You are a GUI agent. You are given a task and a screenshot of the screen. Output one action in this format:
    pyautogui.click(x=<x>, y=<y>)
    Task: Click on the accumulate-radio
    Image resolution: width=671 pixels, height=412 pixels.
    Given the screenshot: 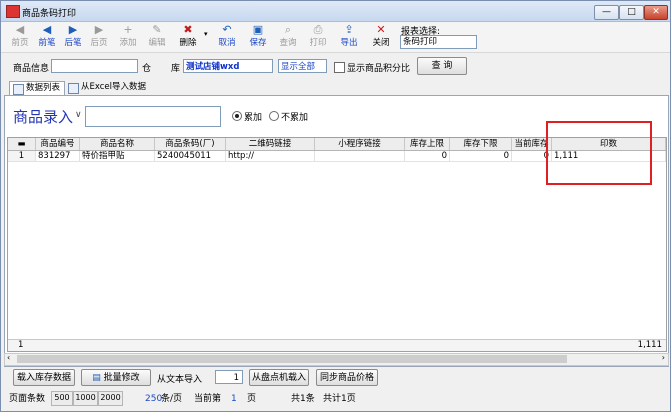 What is the action you would take?
    pyautogui.click(x=237, y=116)
    